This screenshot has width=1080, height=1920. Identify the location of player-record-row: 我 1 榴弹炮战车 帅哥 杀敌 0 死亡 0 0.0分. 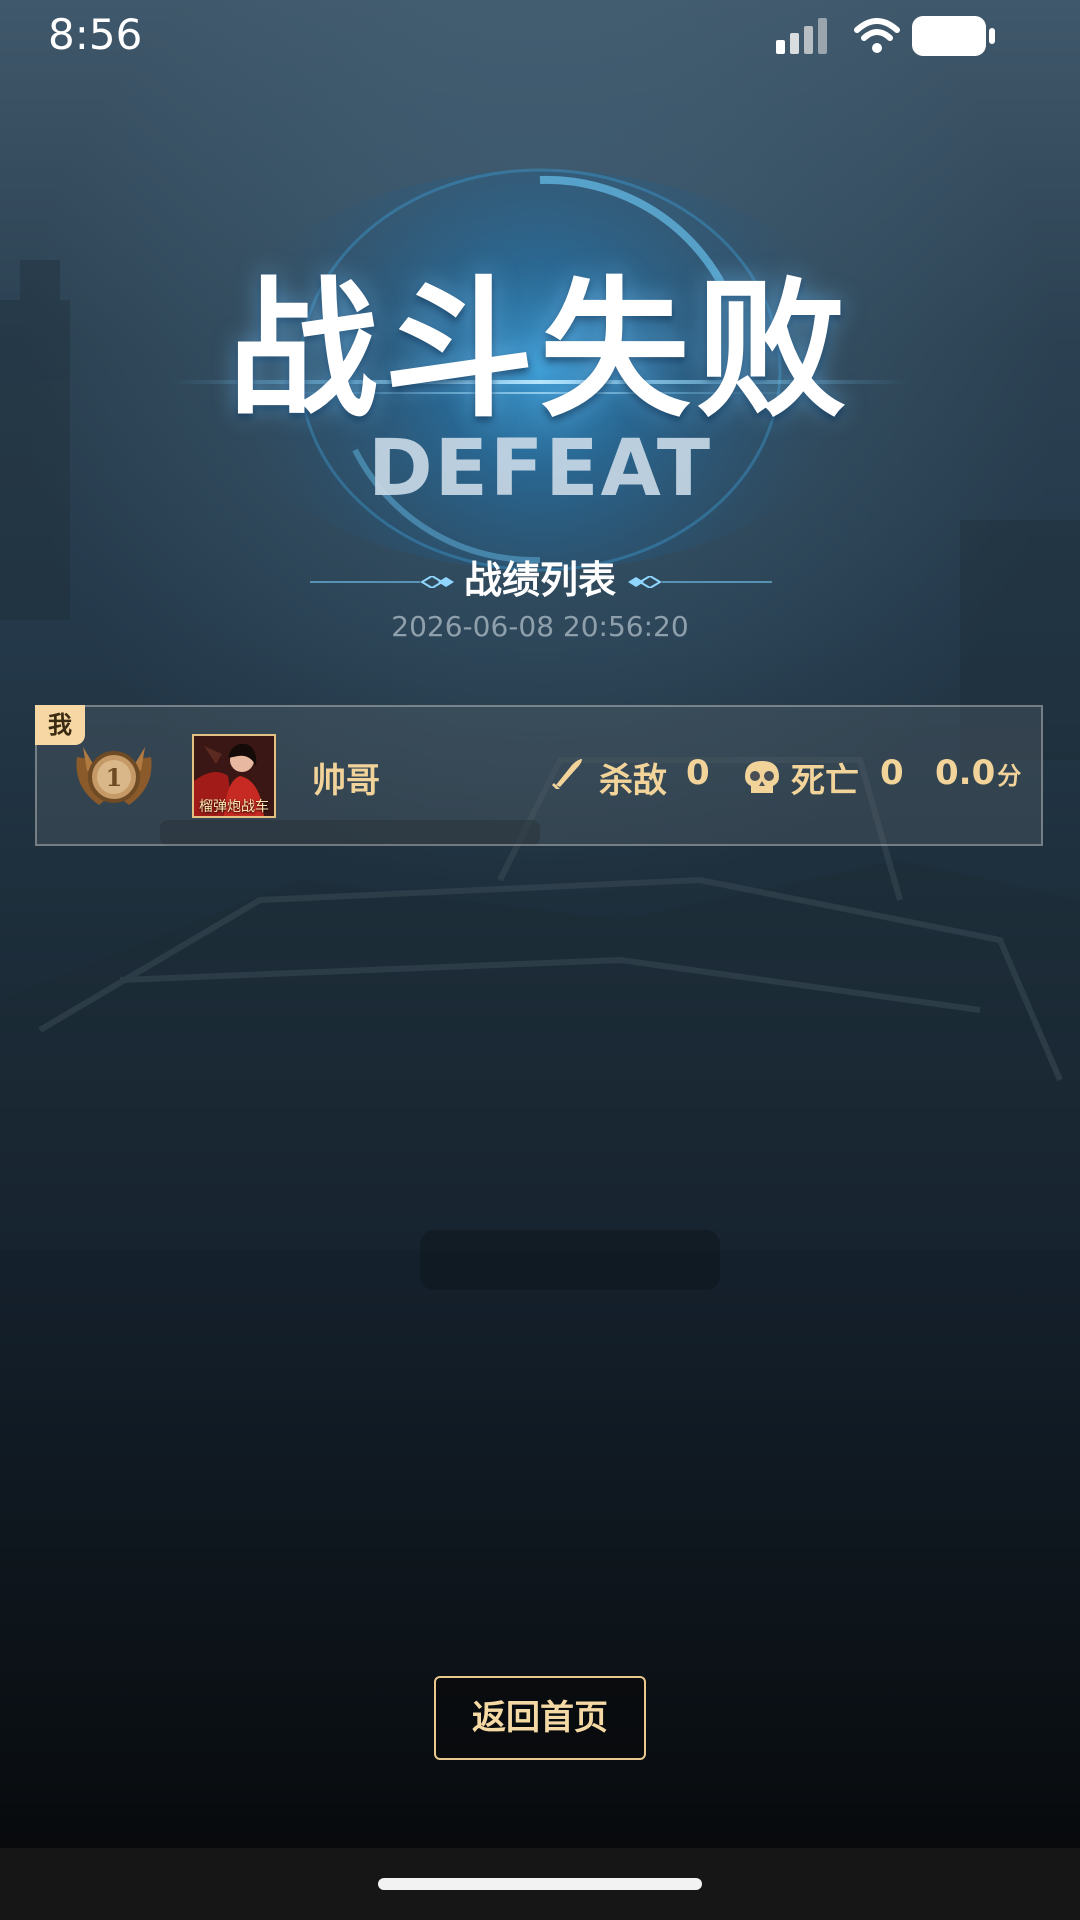
(539, 775).